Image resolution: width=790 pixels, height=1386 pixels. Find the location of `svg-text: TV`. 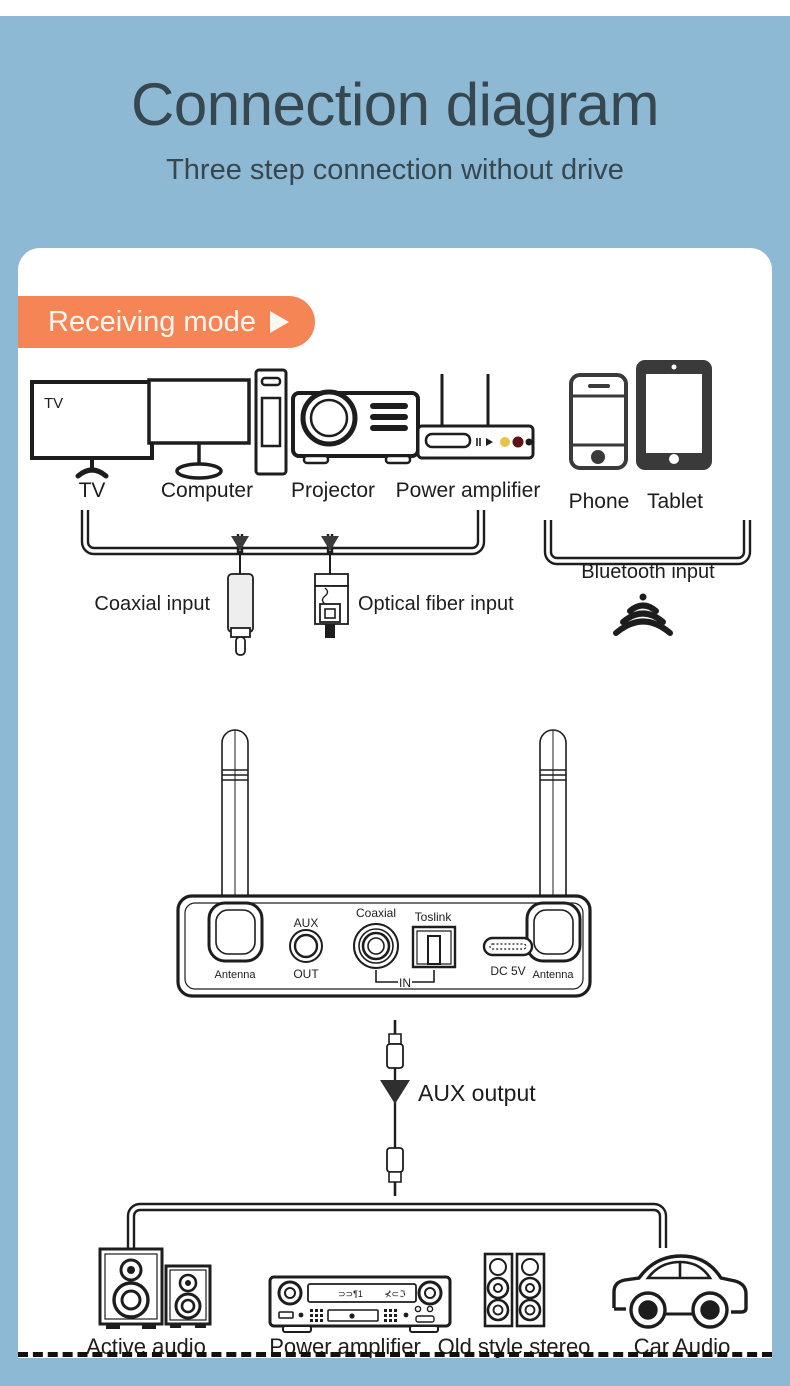

svg-text: TV is located at coordinates (53, 403).